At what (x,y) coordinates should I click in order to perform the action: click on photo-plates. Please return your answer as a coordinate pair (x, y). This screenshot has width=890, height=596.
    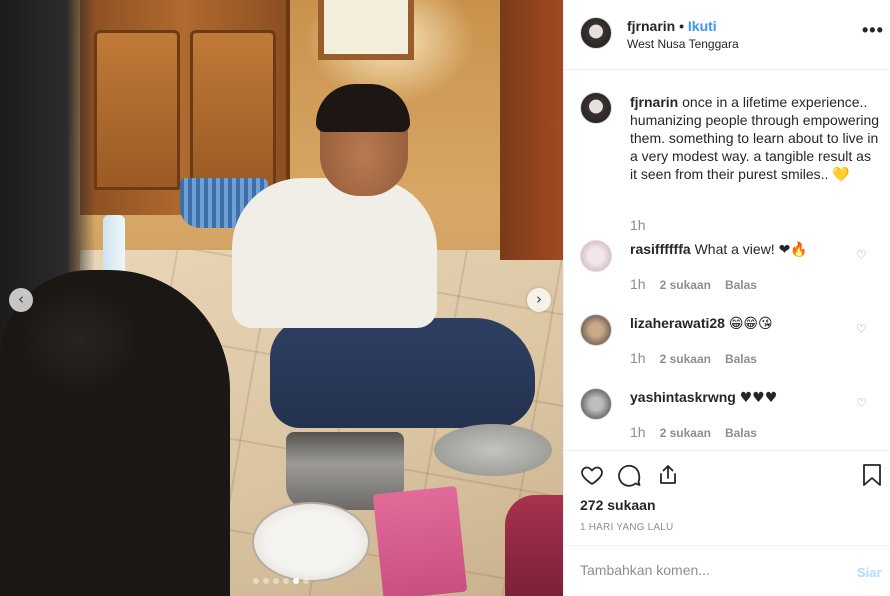
    Looking at the image, I should click on (311, 542).